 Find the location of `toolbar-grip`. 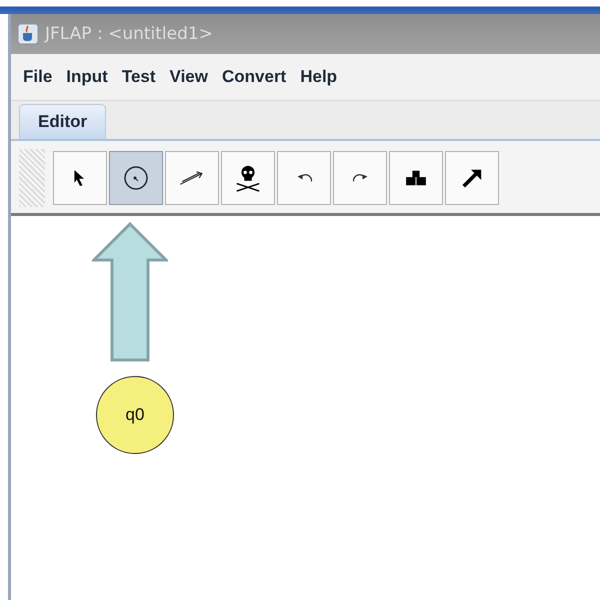

toolbar-grip is located at coordinates (32, 178).